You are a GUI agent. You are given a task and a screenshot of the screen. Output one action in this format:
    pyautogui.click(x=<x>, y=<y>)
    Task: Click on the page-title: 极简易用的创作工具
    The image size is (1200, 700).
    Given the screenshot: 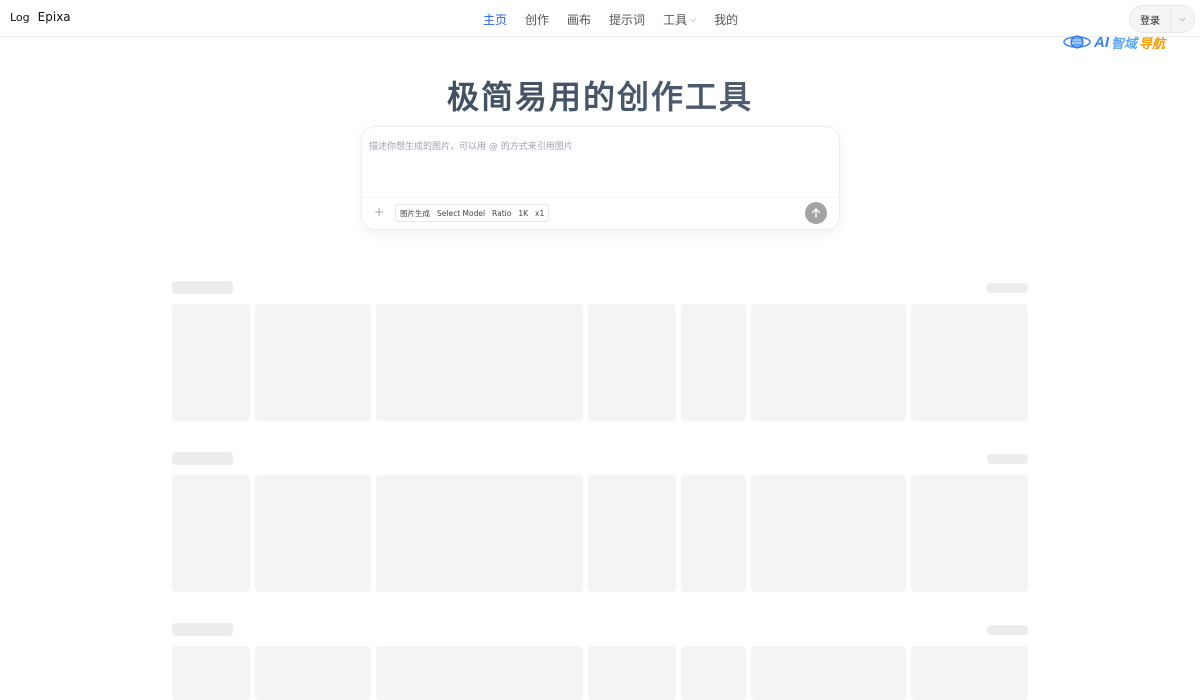 What is the action you would take?
    pyautogui.click(x=600, y=95)
    